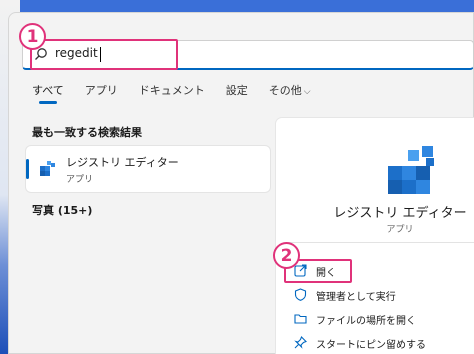  I want to click on best-match-type: アプリ, so click(80, 180).